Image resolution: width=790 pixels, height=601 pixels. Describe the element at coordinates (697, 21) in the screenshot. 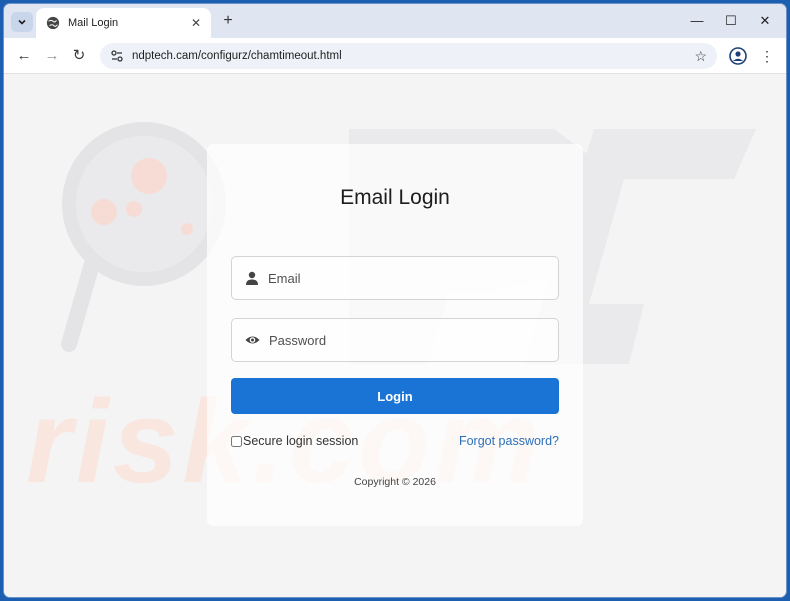

I see `minimize-button: —` at that location.